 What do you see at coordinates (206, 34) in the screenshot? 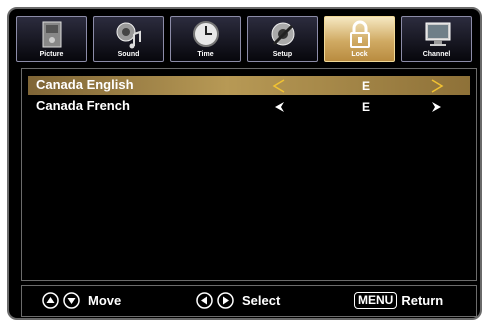
I see `clock-icon` at bounding box center [206, 34].